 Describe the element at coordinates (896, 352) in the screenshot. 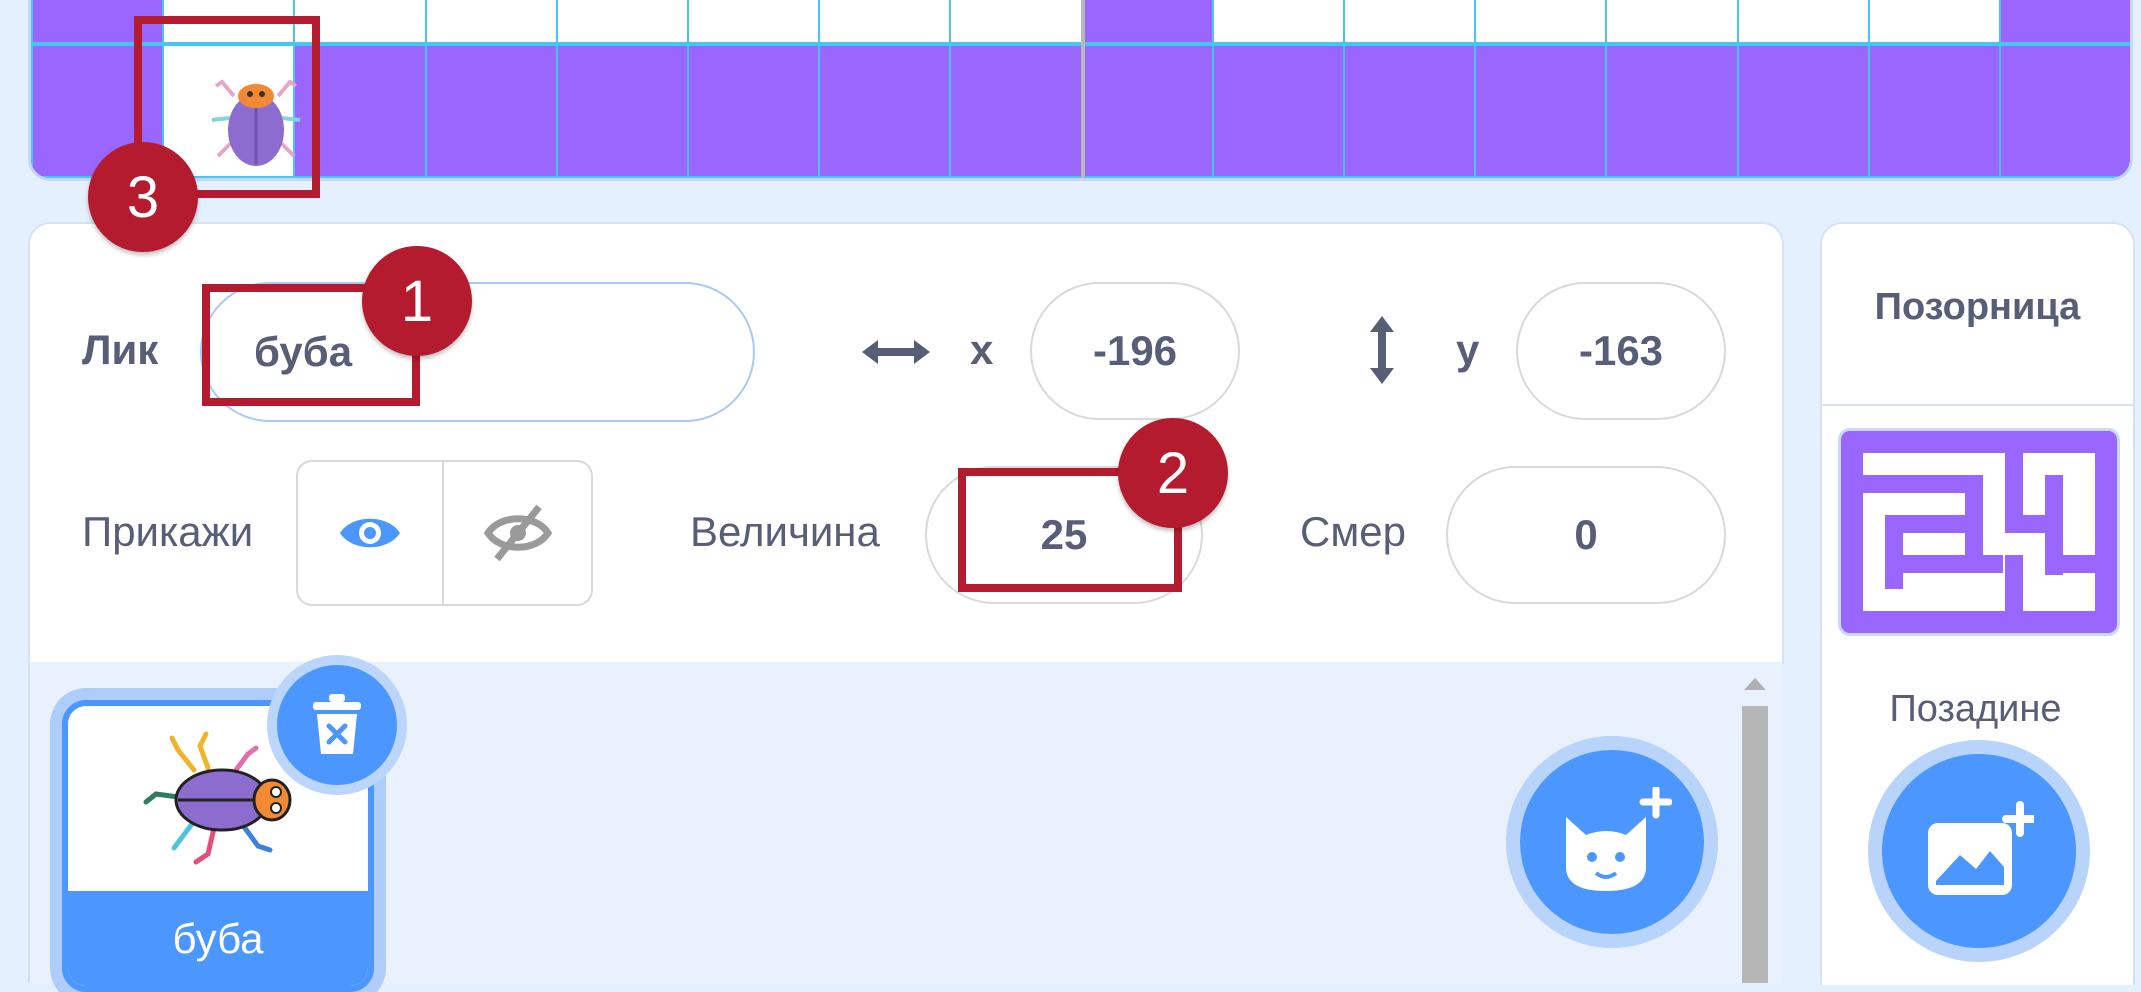

I see `horizontal-arrows-icon` at that location.